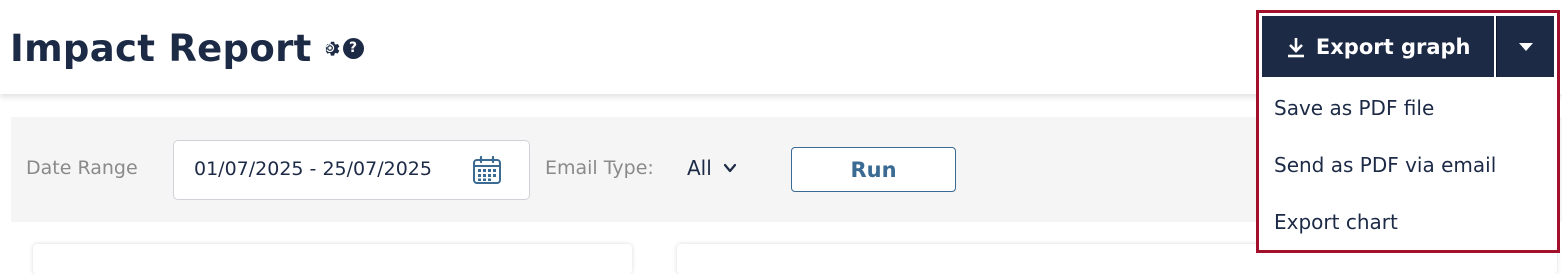 This screenshot has width=1562, height=274. Describe the element at coordinates (1408, 107) in the screenshot. I see `menu-item-save-pdf: Save as PDF file` at that location.